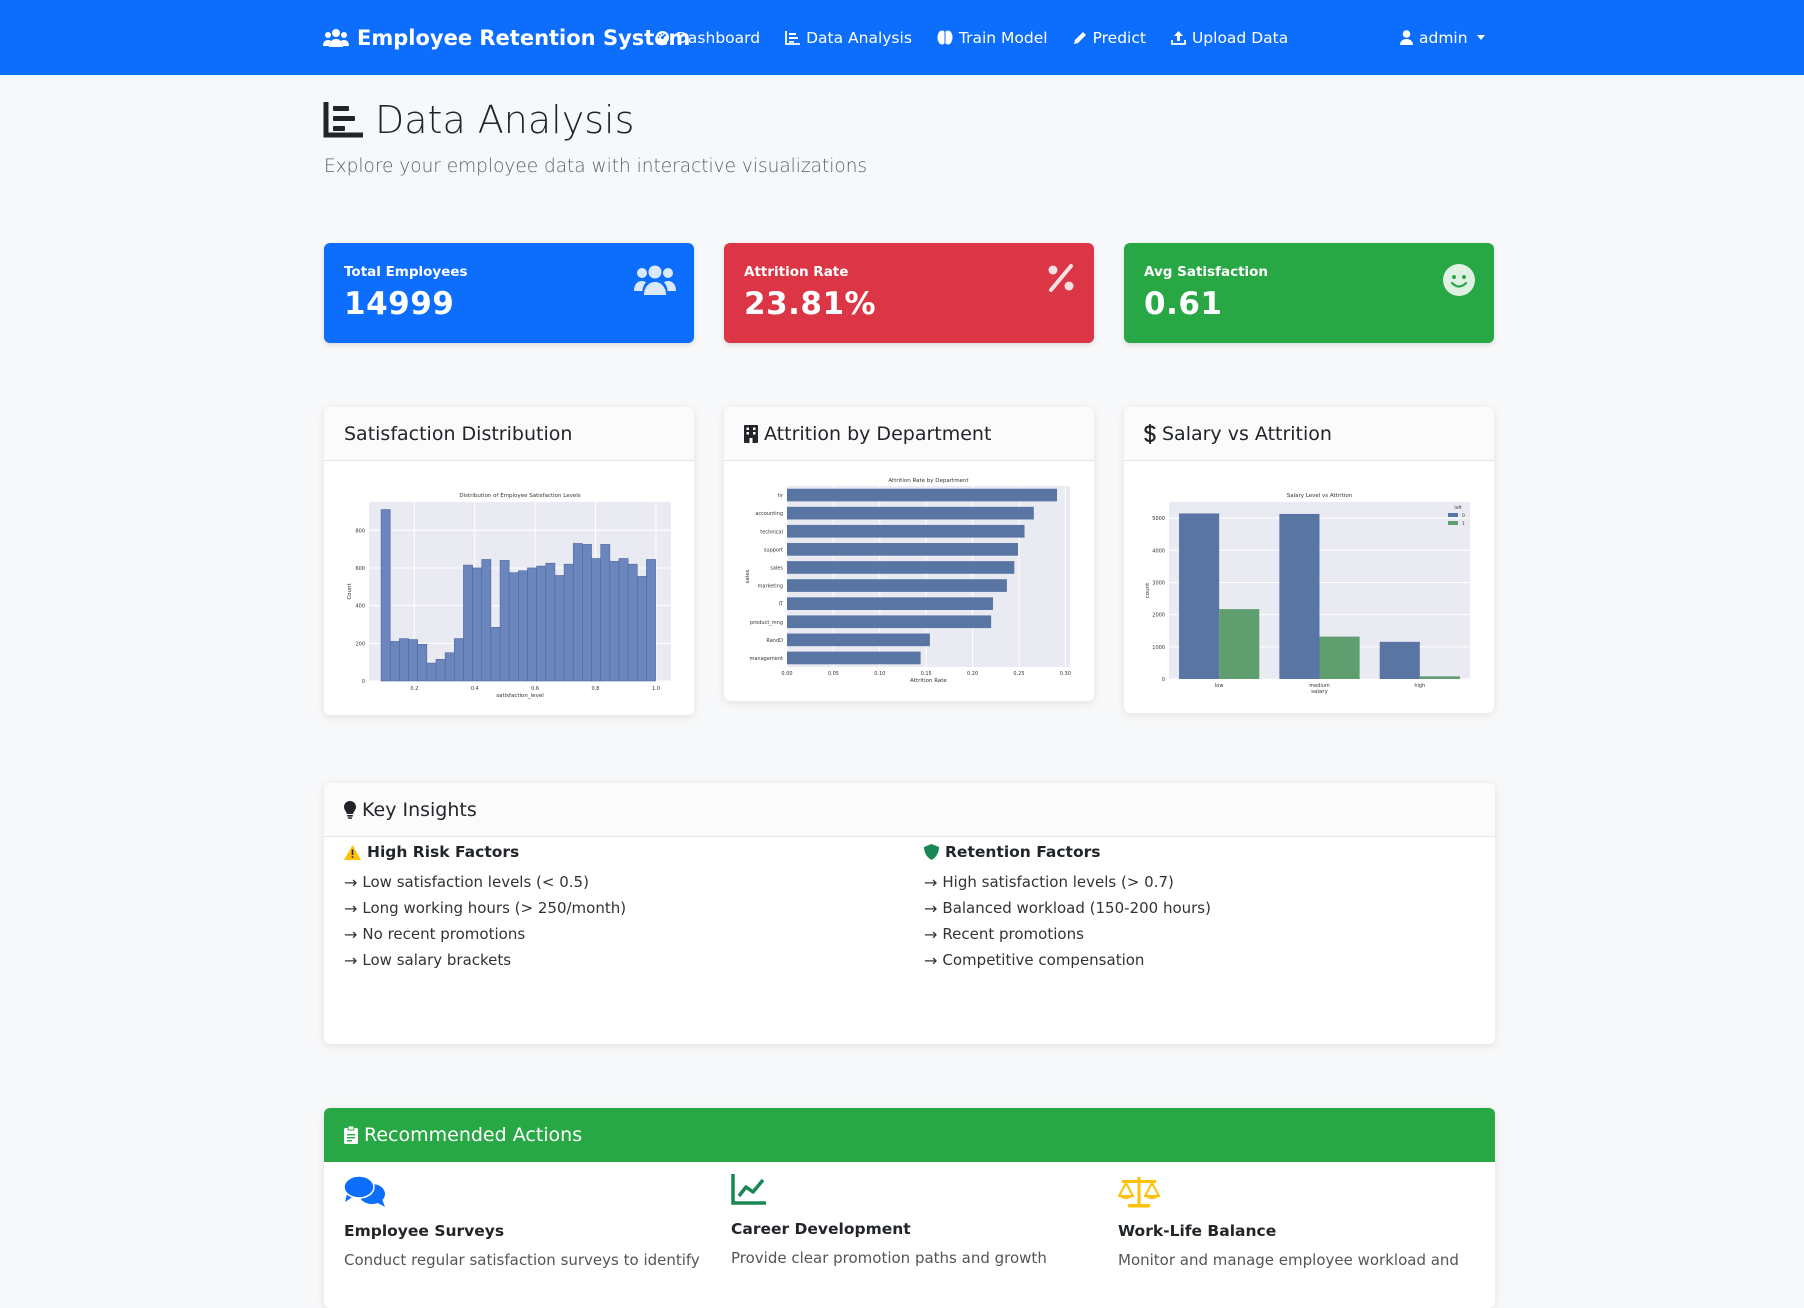 The image size is (1804, 1308). What do you see at coordinates (1419, 686) in the screenshot?
I see `x-tick-label: high` at bounding box center [1419, 686].